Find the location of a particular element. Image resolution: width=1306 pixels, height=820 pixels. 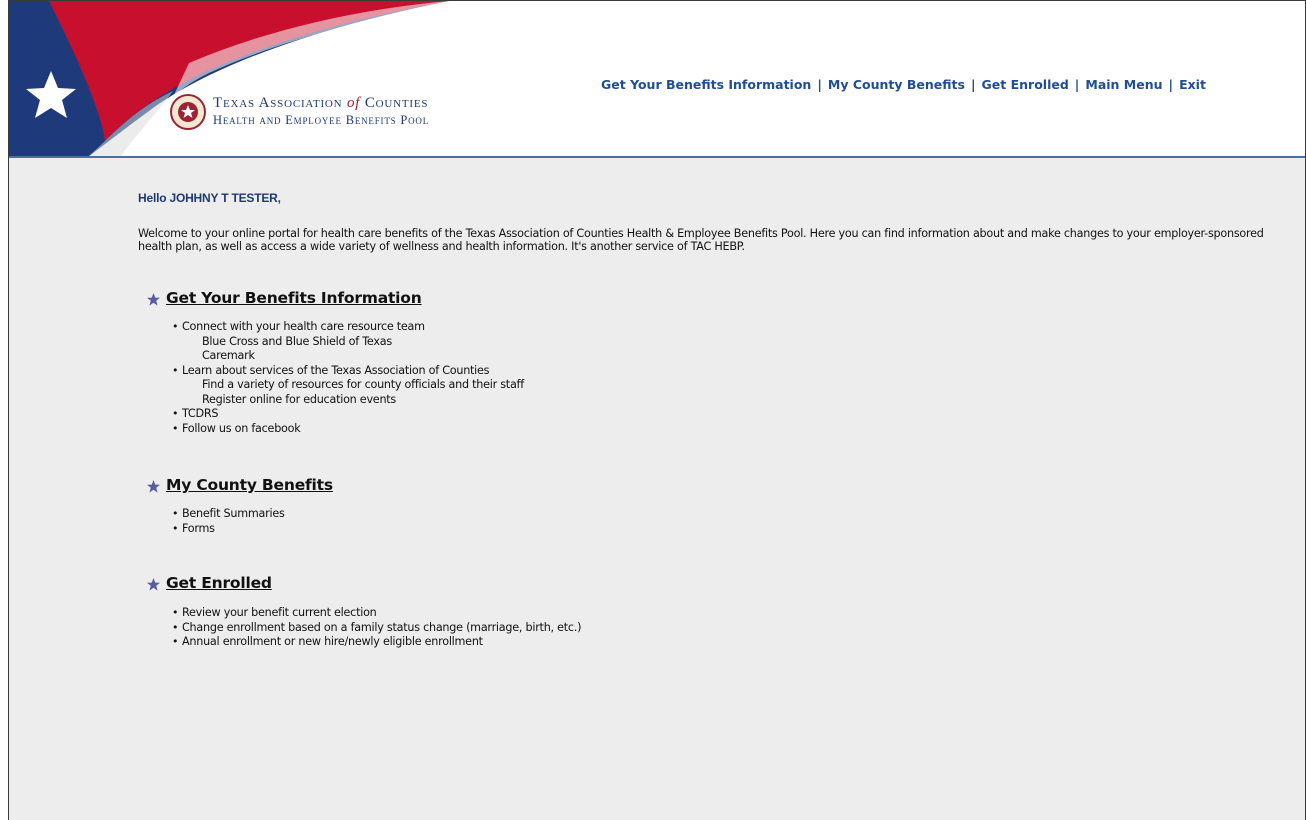

list-item: Register online for education events is located at coordinates (740, 400).